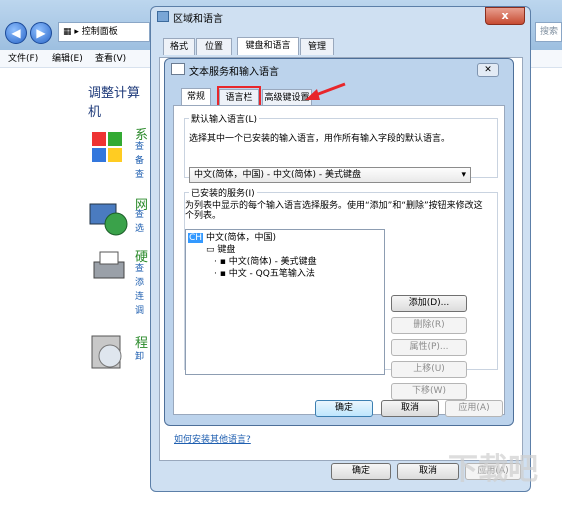  What do you see at coordinates (139, 215) in the screenshot?
I see `category-network-link: 查` at bounding box center [139, 215].